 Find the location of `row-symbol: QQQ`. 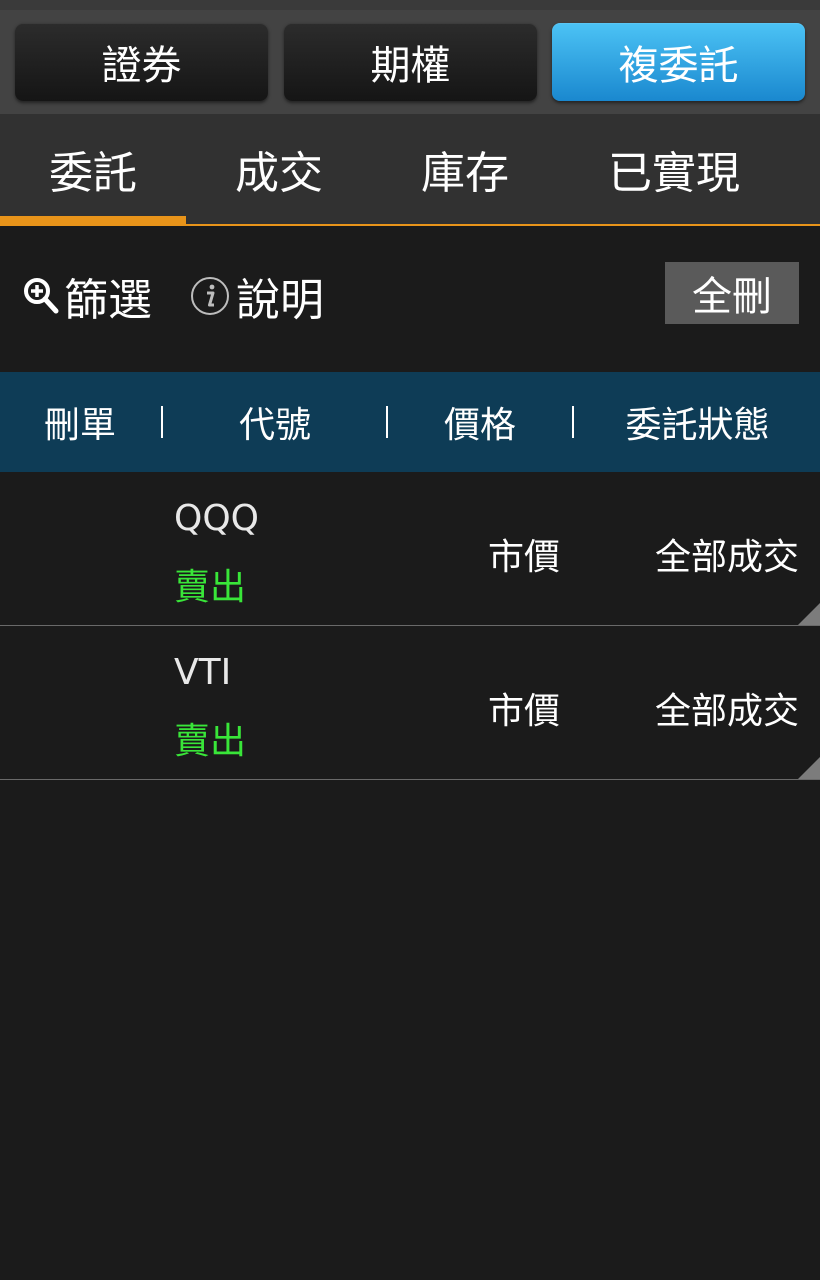

row-symbol: QQQ is located at coordinates (217, 518).